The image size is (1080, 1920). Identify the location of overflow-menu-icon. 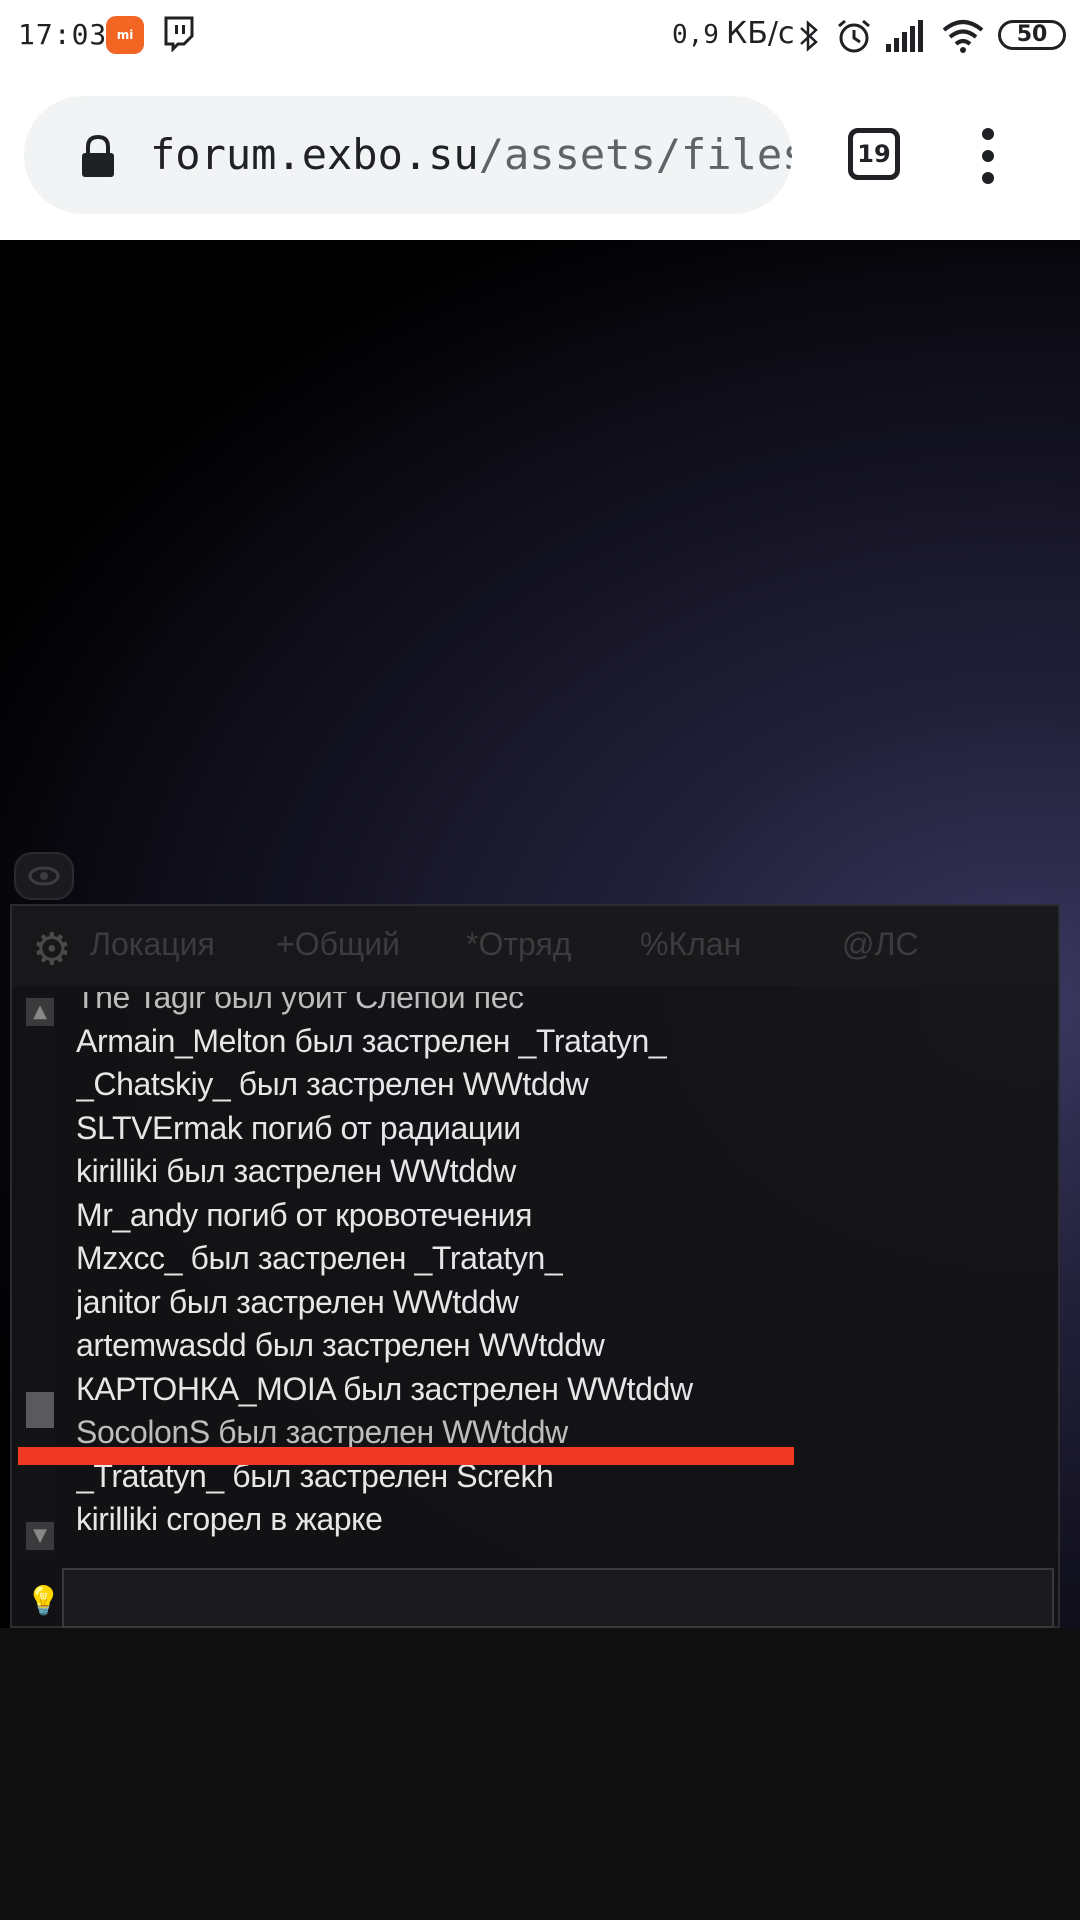
(988, 156).